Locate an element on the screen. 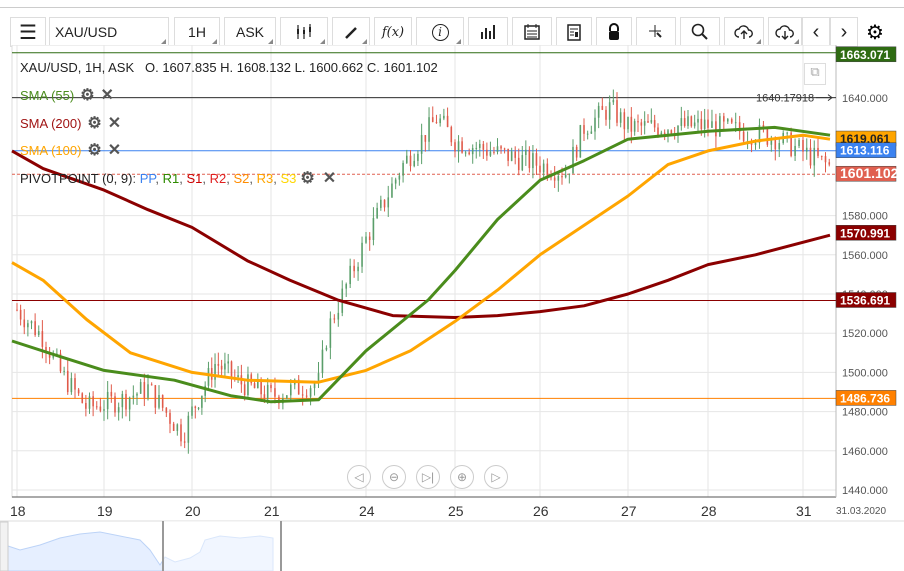 This screenshot has height=571, width=904. volume-button is located at coordinates (488, 32).